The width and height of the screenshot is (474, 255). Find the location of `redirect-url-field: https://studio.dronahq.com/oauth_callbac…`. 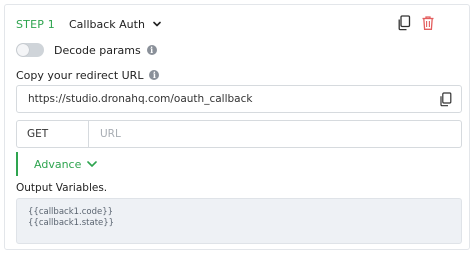

redirect-url-field: https://studio.dronahq.com/oauth_callbac… is located at coordinates (239, 99).